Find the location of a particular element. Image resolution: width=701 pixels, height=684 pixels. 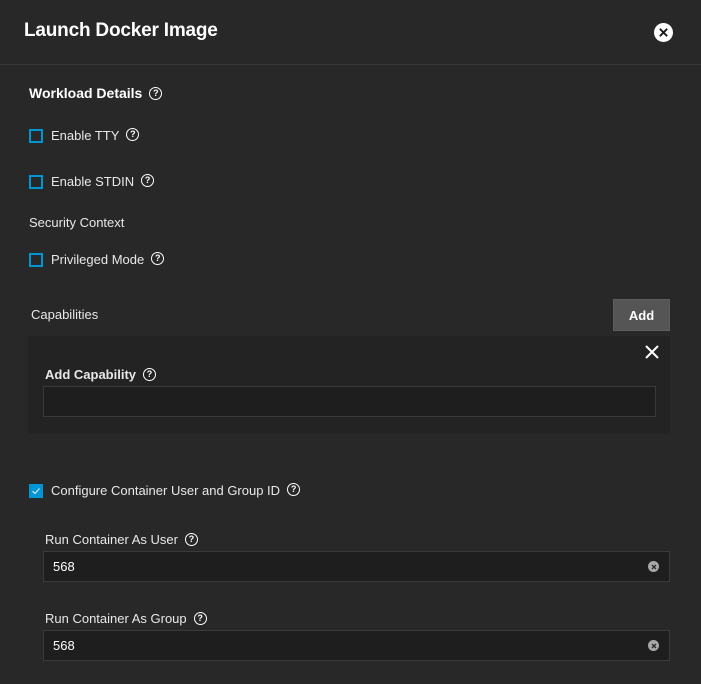

security-context-label: Security Context is located at coordinates (77, 222).